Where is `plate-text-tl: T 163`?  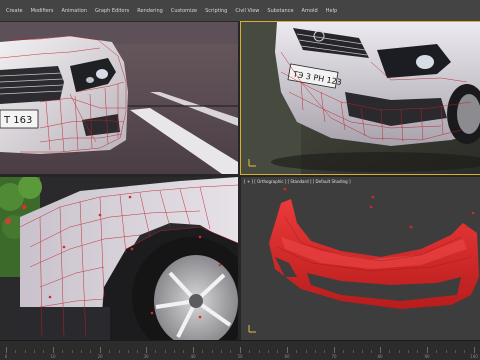 plate-text-tl: T 163 is located at coordinates (17, 120).